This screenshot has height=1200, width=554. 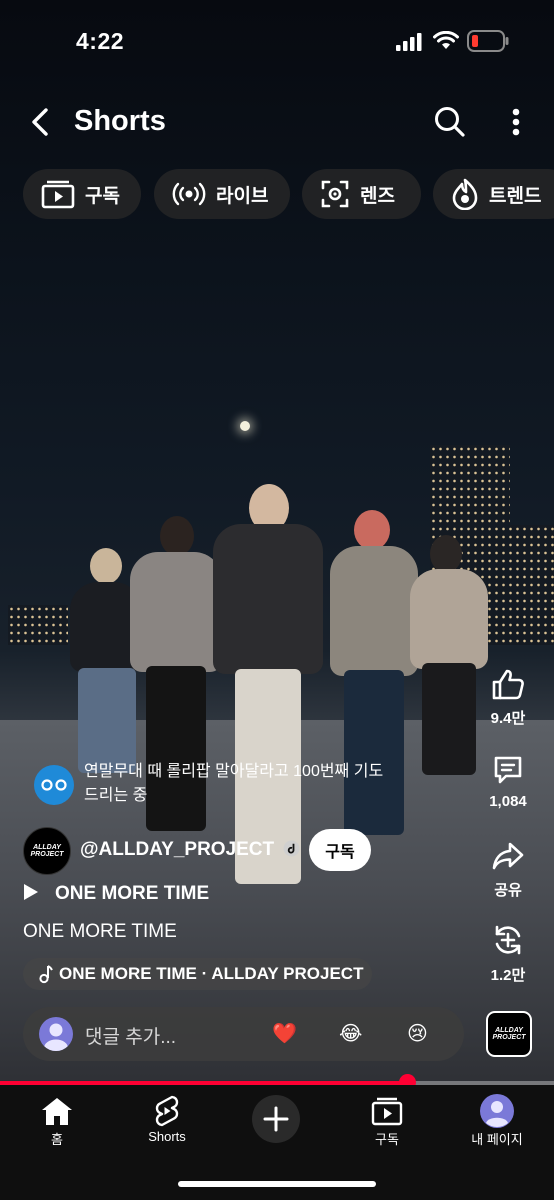 I want to click on chip-label: 트렌드, so click(x=515, y=196).